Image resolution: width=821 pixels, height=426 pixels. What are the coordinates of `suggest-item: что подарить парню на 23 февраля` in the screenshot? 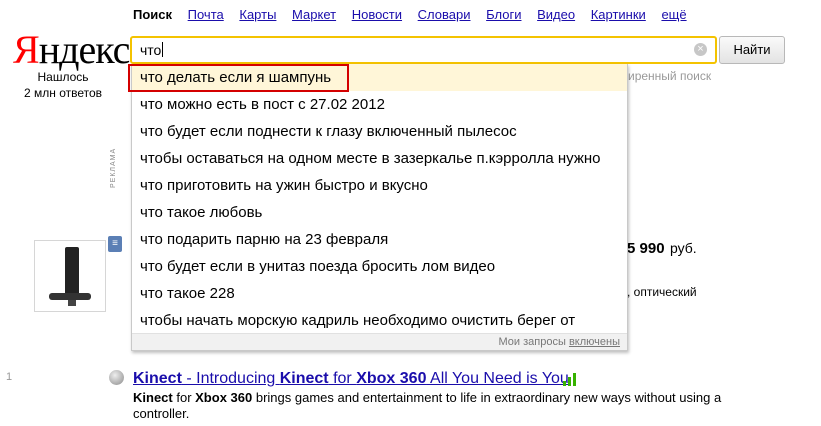 It's located at (379, 239).